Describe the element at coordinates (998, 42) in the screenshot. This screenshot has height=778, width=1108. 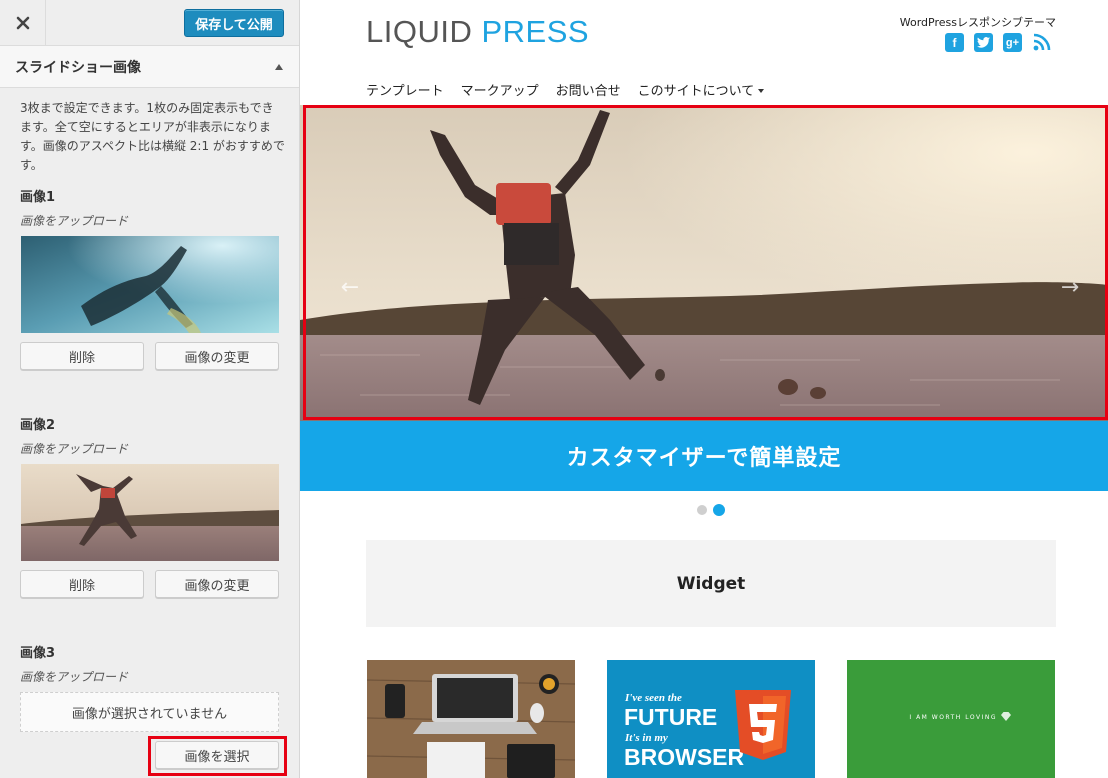
I see `social-icons: f g+` at that location.